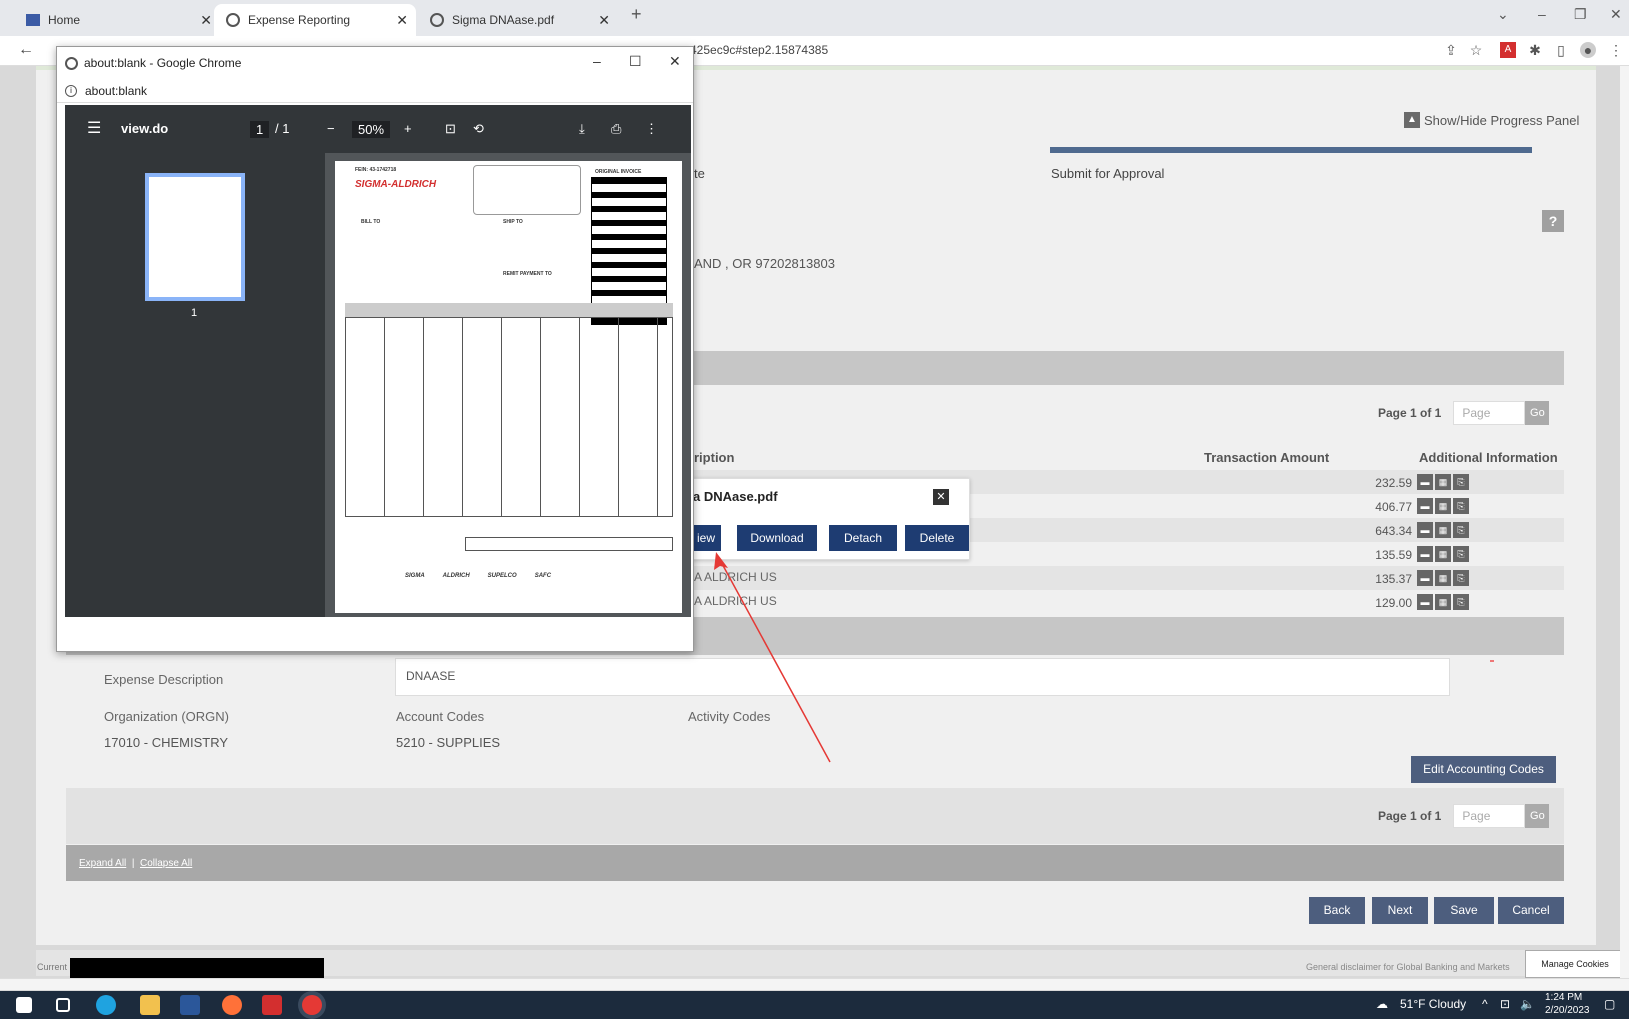 Image resolution: width=1629 pixels, height=1019 pixels. Describe the element at coordinates (922, 677) in the screenshot. I see `expense-description-field: DNAASE` at that location.